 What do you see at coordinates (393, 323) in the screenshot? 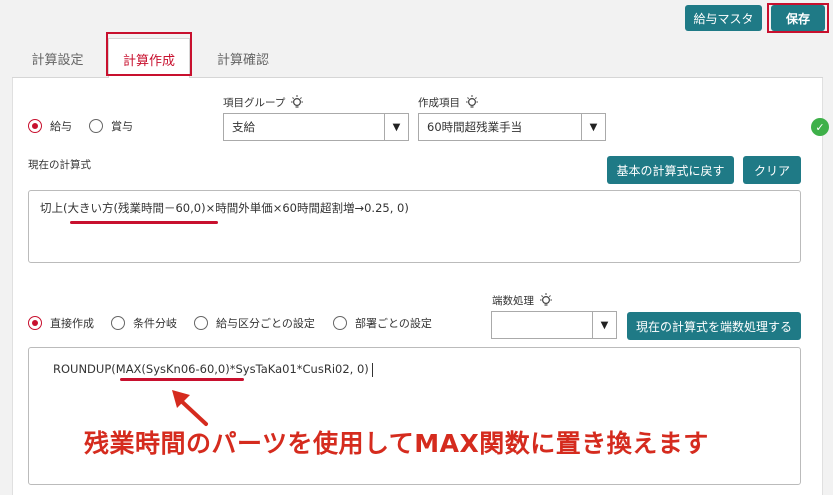
I see `radio-by-department-label: 部署ごとの設定` at bounding box center [393, 323].